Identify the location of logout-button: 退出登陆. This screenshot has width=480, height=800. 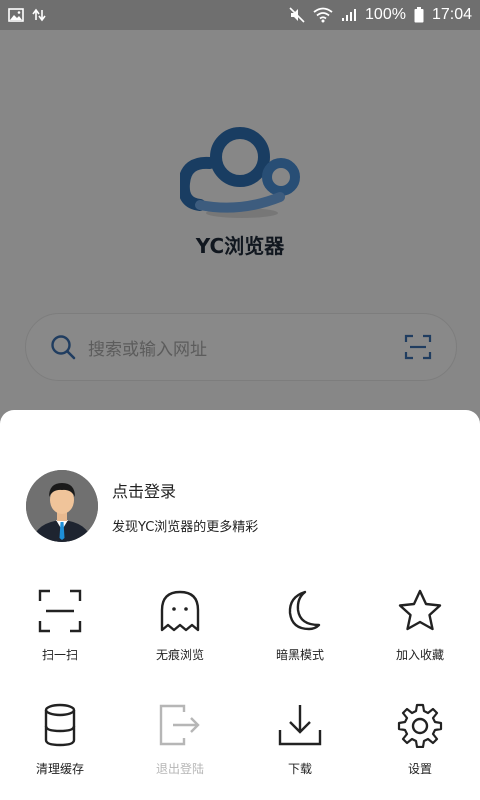
(180, 751).